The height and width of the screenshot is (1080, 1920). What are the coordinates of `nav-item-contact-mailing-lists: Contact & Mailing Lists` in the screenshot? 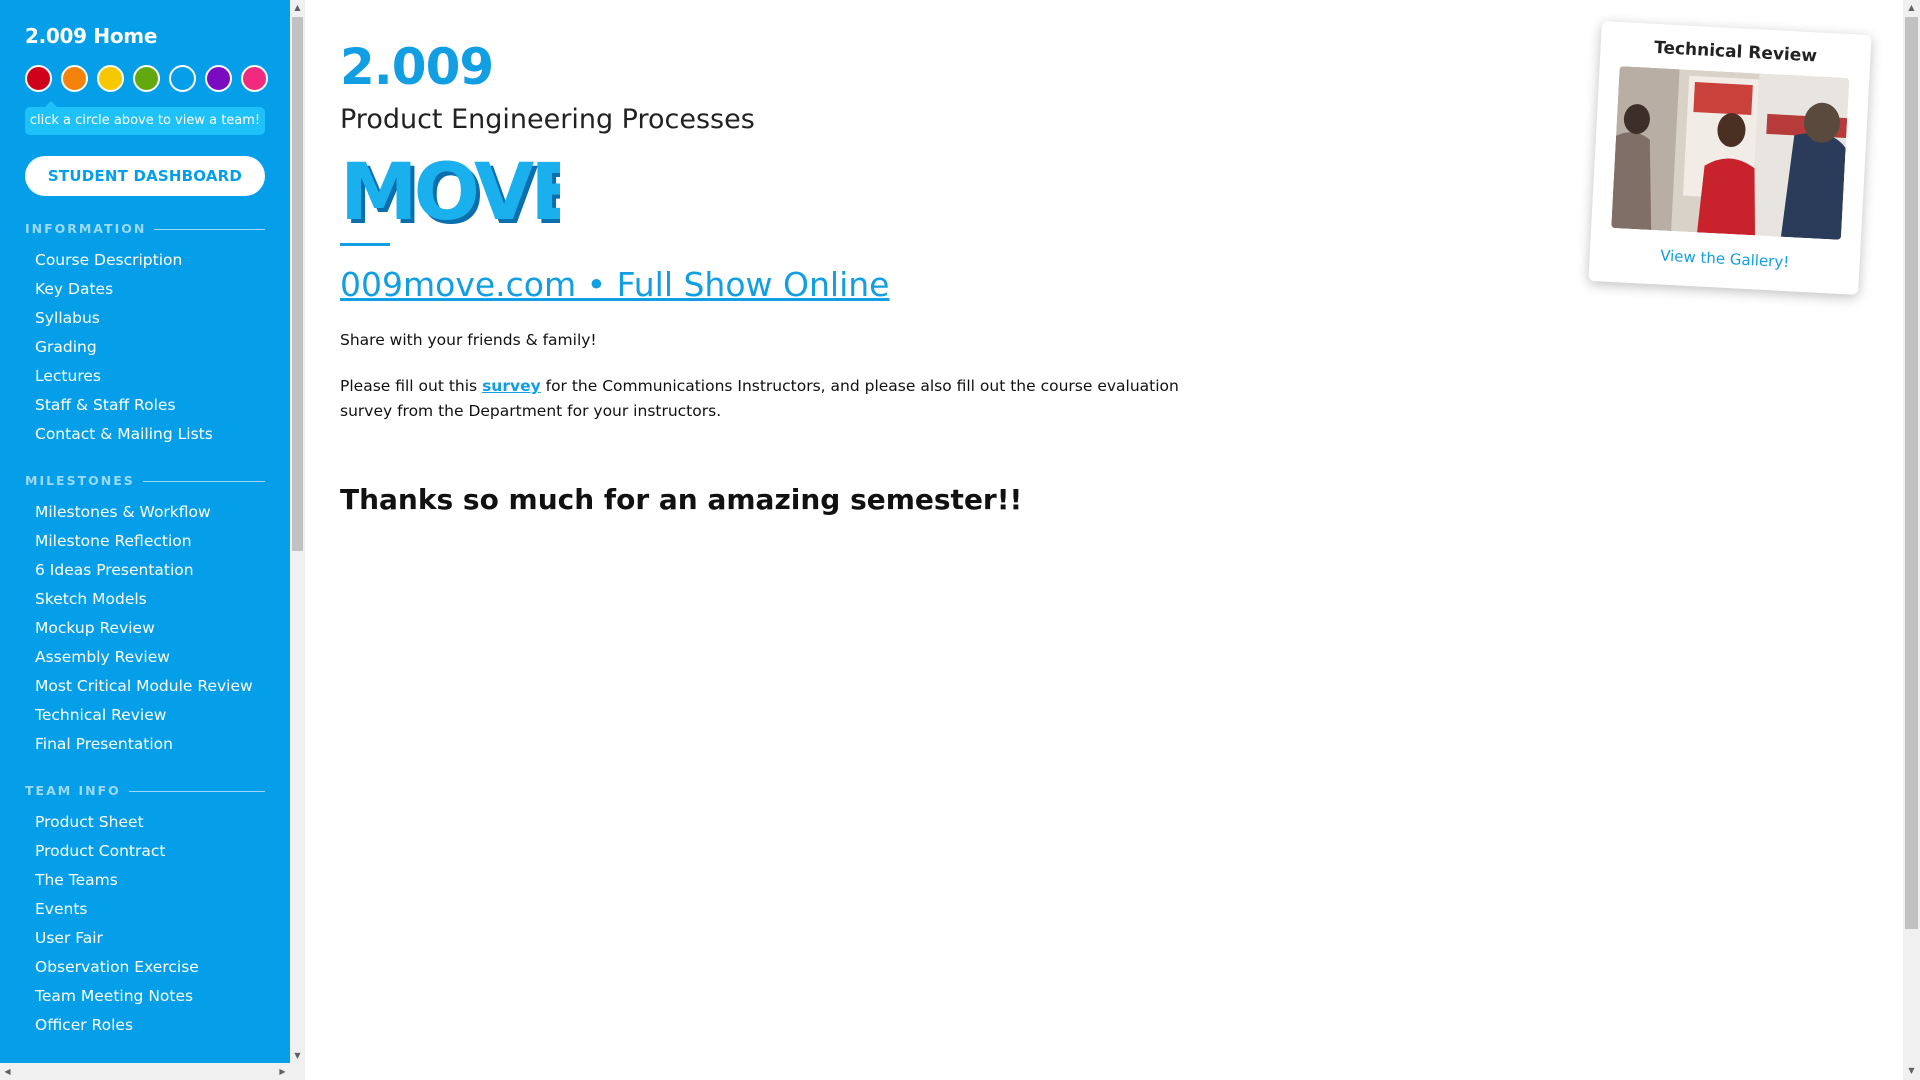 It's located at (145, 434).